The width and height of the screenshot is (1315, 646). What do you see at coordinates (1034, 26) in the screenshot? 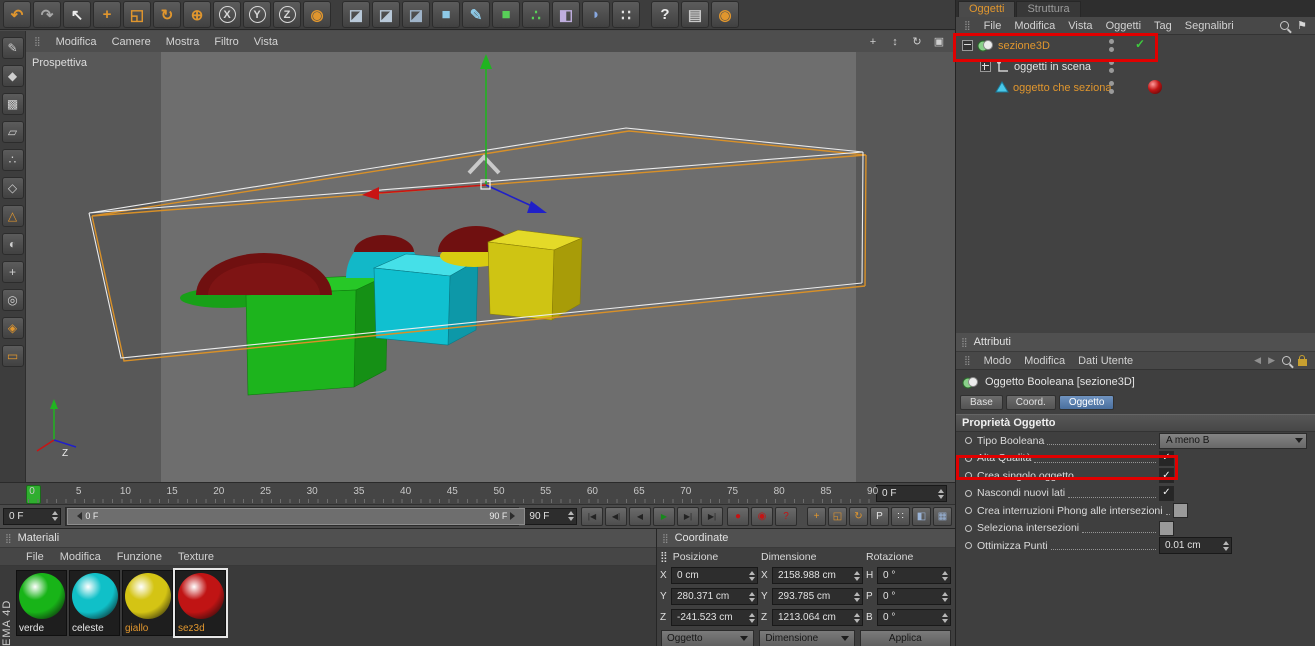
I see `om-menu-modifica: Modifica` at bounding box center [1034, 26].